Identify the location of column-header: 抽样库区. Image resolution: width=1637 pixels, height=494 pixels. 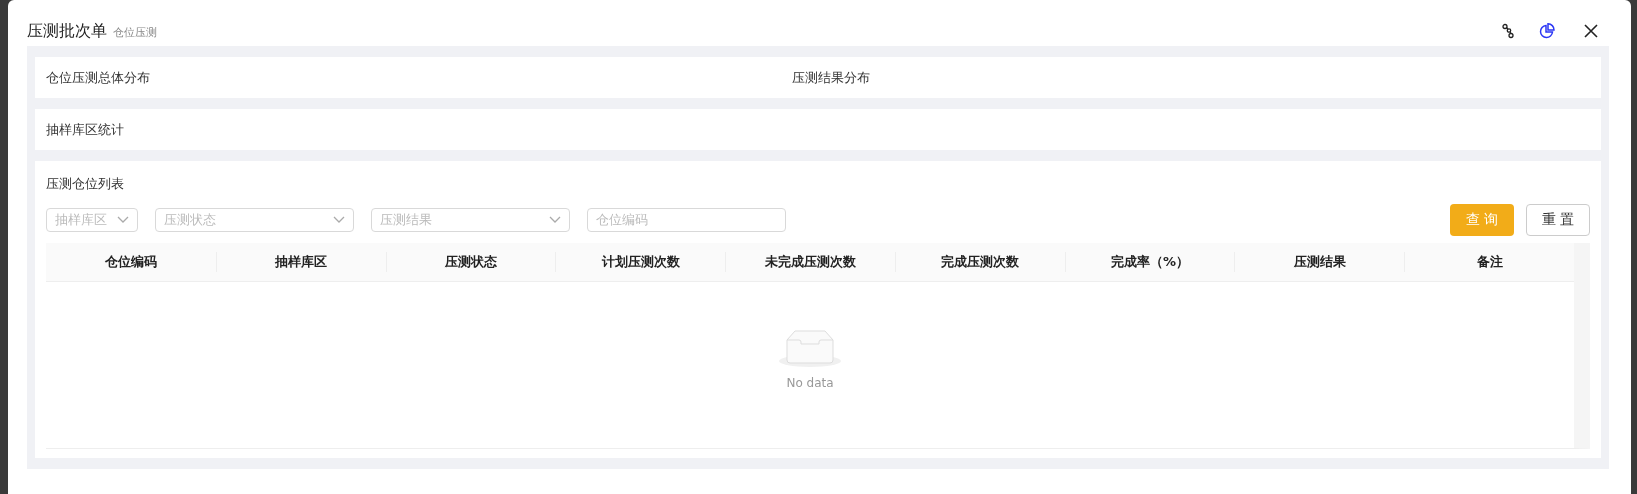
(300, 262).